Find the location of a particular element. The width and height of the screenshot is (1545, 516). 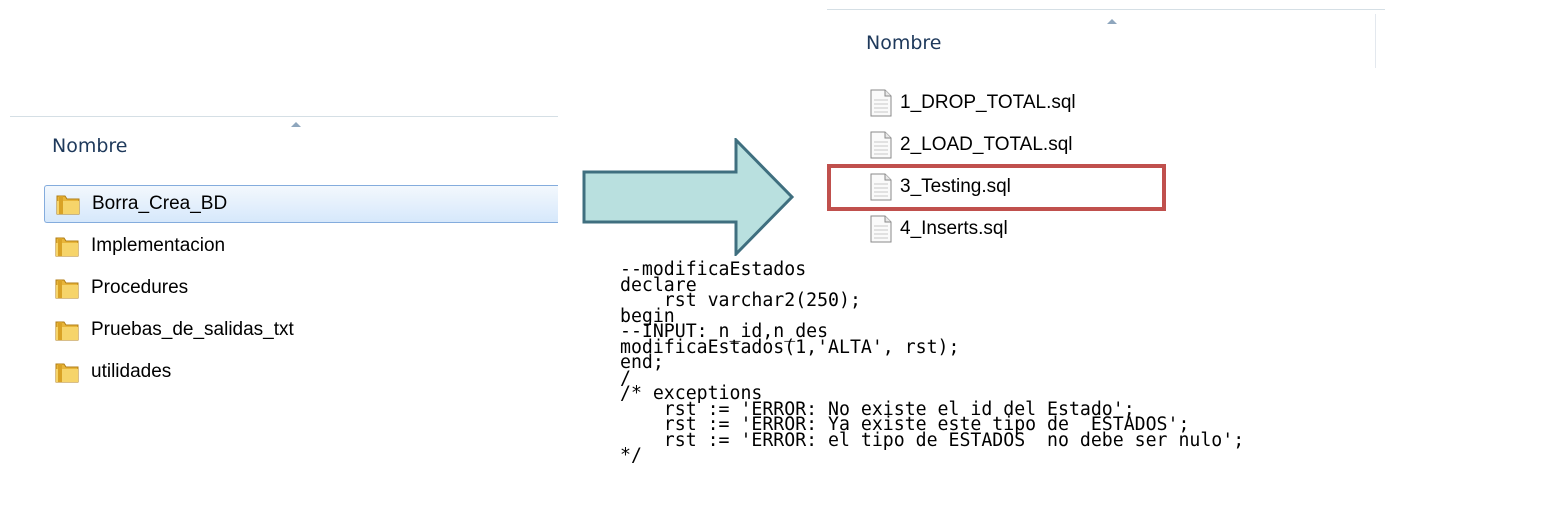

file-label: 4_Inserts.sql is located at coordinates (954, 228).